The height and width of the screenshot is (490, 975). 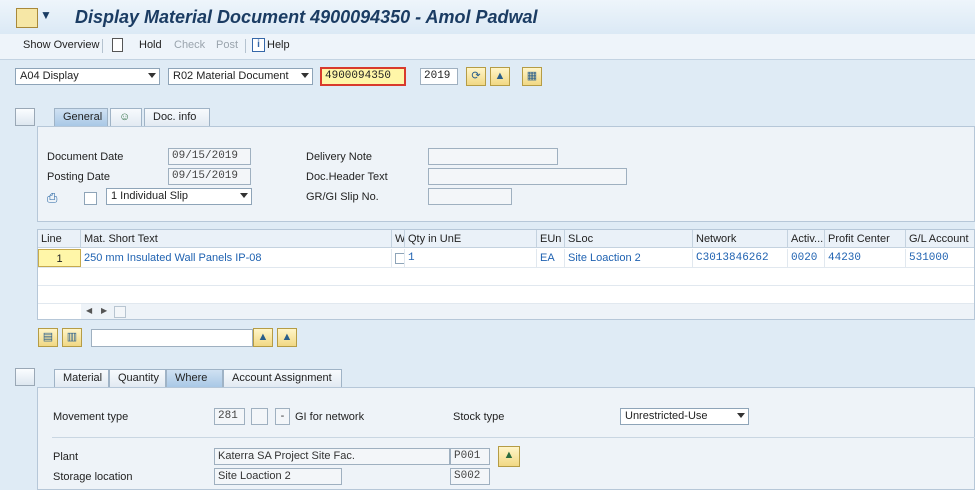 What do you see at coordinates (493, 156) in the screenshot?
I see `delivery-note-field` at bounding box center [493, 156].